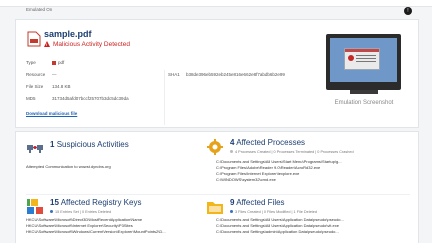 This screenshot has height=243, width=432. What do you see at coordinates (235, 74) in the screenshot?
I see `sha1-value: b38de396eb592eb245e816e662e8f7abdb6b2e99` at bounding box center [235, 74].